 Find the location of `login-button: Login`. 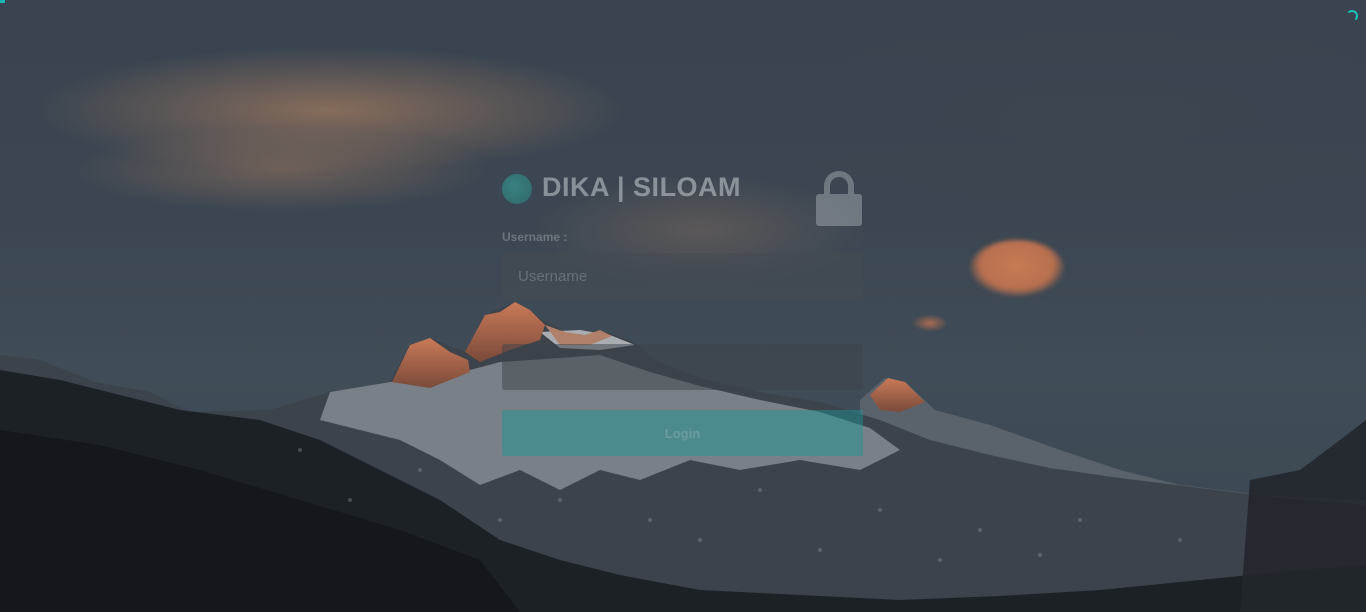

login-button: Login is located at coordinates (682, 433).